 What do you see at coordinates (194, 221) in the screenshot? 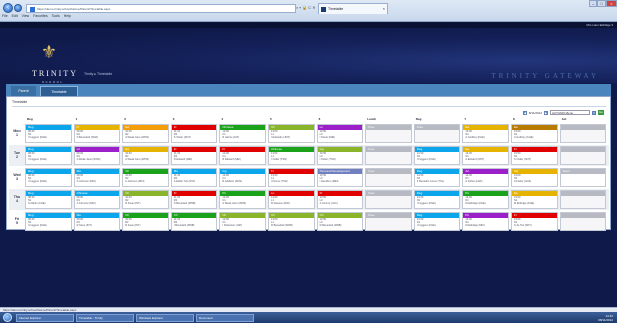
I see `lesson-cell: Ch 11:15 R3 I Benedetti (MNB)` at bounding box center [194, 221].